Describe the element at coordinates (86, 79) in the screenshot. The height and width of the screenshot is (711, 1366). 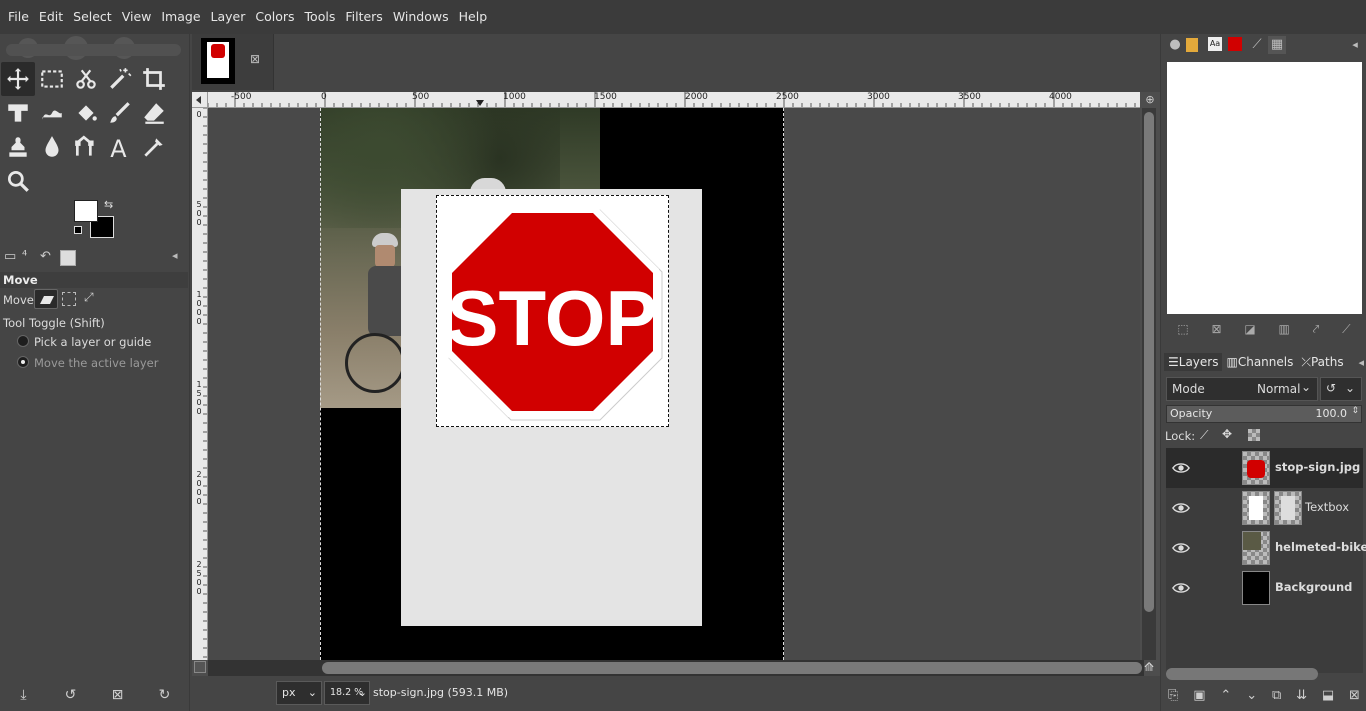
I see `fuzzy-select-icon` at that location.